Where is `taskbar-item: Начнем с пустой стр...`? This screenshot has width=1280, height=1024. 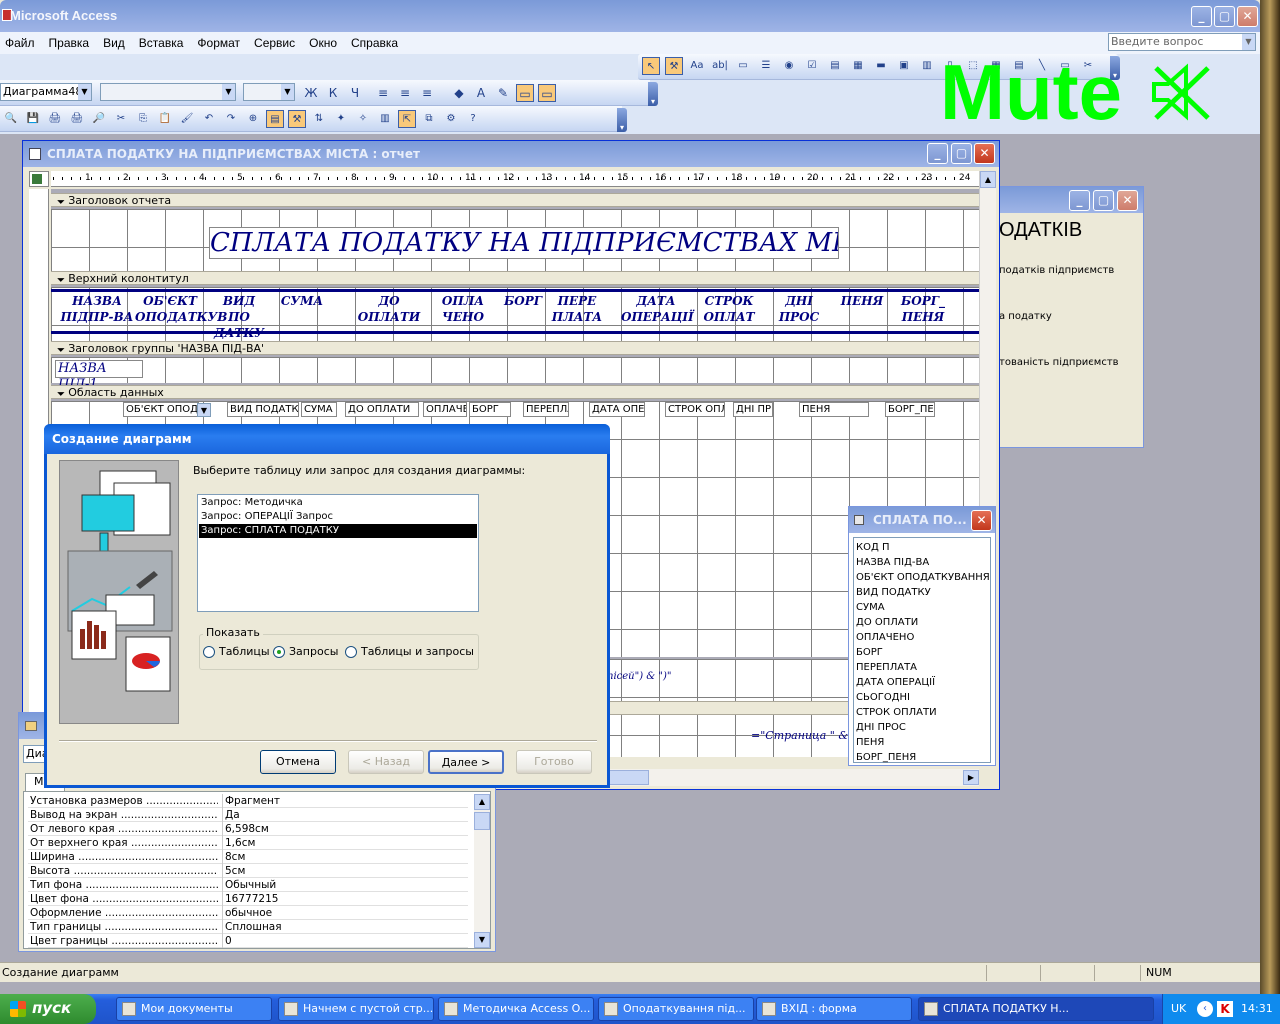 taskbar-item: Начнем с пустой стр... is located at coordinates (356, 1009).